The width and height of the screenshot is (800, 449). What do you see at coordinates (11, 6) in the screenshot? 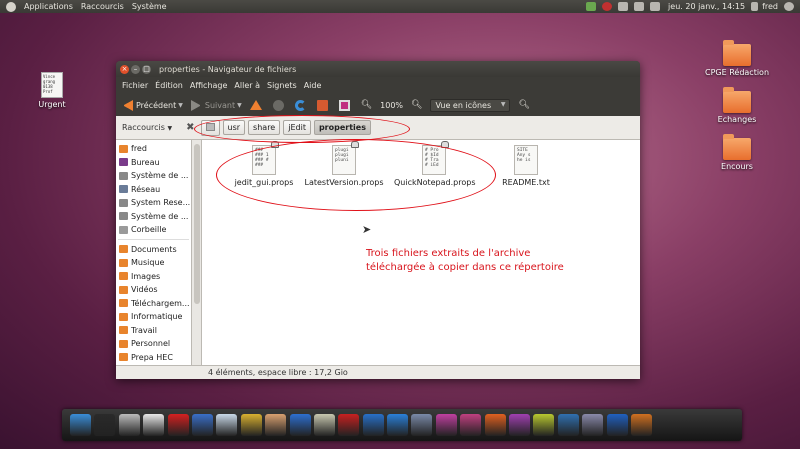
I see `ubuntu-logo-icon` at bounding box center [11, 6].